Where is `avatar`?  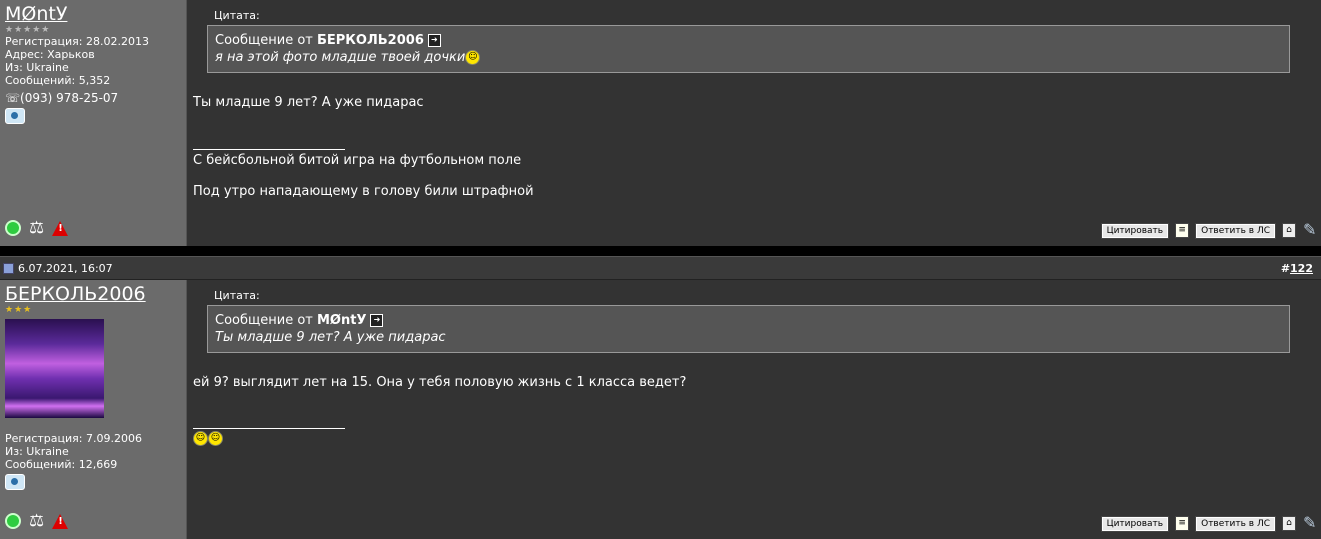 avatar is located at coordinates (54, 368).